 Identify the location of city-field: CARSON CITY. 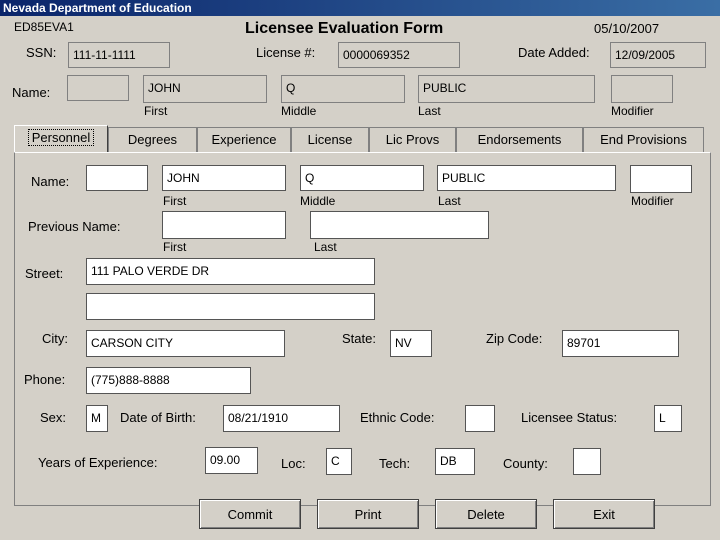
(185, 343).